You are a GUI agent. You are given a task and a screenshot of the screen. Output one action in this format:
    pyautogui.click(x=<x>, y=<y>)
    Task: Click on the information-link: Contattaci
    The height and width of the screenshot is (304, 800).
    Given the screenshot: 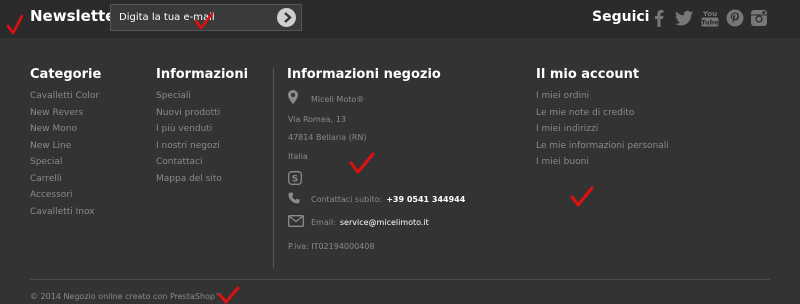 What is the action you would take?
    pyautogui.click(x=189, y=165)
    